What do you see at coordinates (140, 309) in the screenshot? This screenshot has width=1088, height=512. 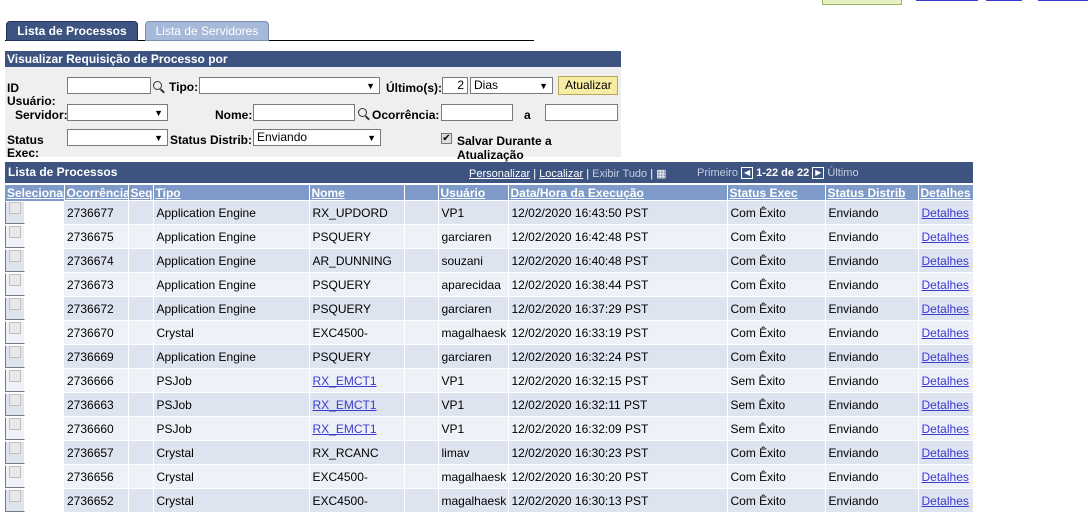 I see `cell-seq` at bounding box center [140, 309].